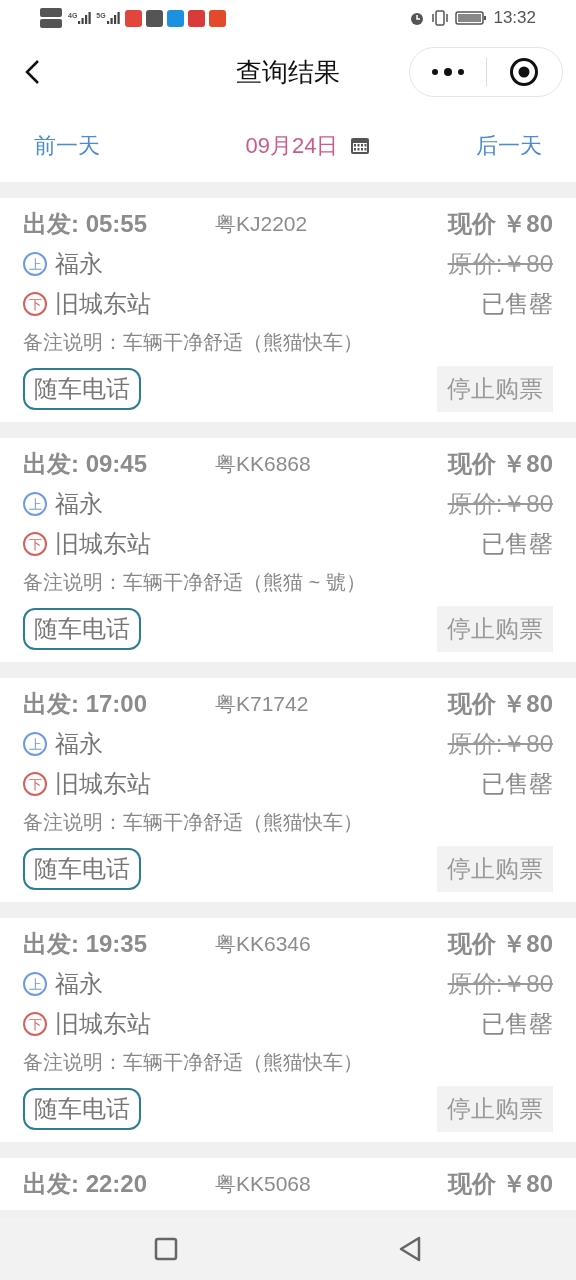  Describe the element at coordinates (86, 1184) in the screenshot. I see `departure-time: 出发: 22:20` at that location.